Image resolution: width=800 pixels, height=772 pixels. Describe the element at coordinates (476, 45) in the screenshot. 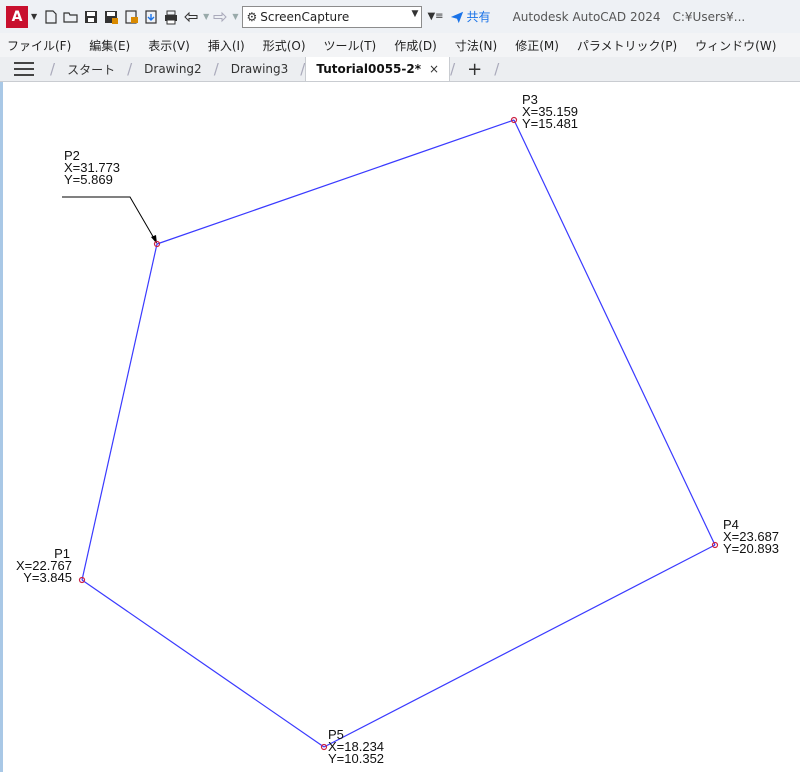

I see `menu-dimension: 寸法(N)` at that location.